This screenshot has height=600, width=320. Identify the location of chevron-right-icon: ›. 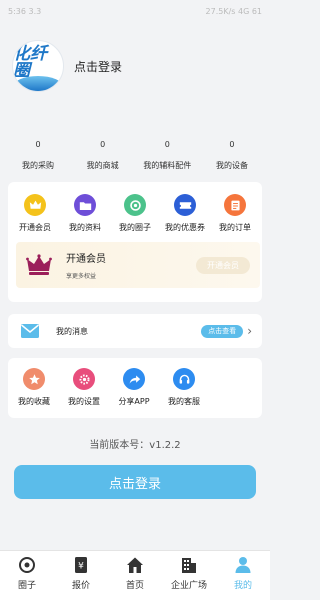
(249, 331).